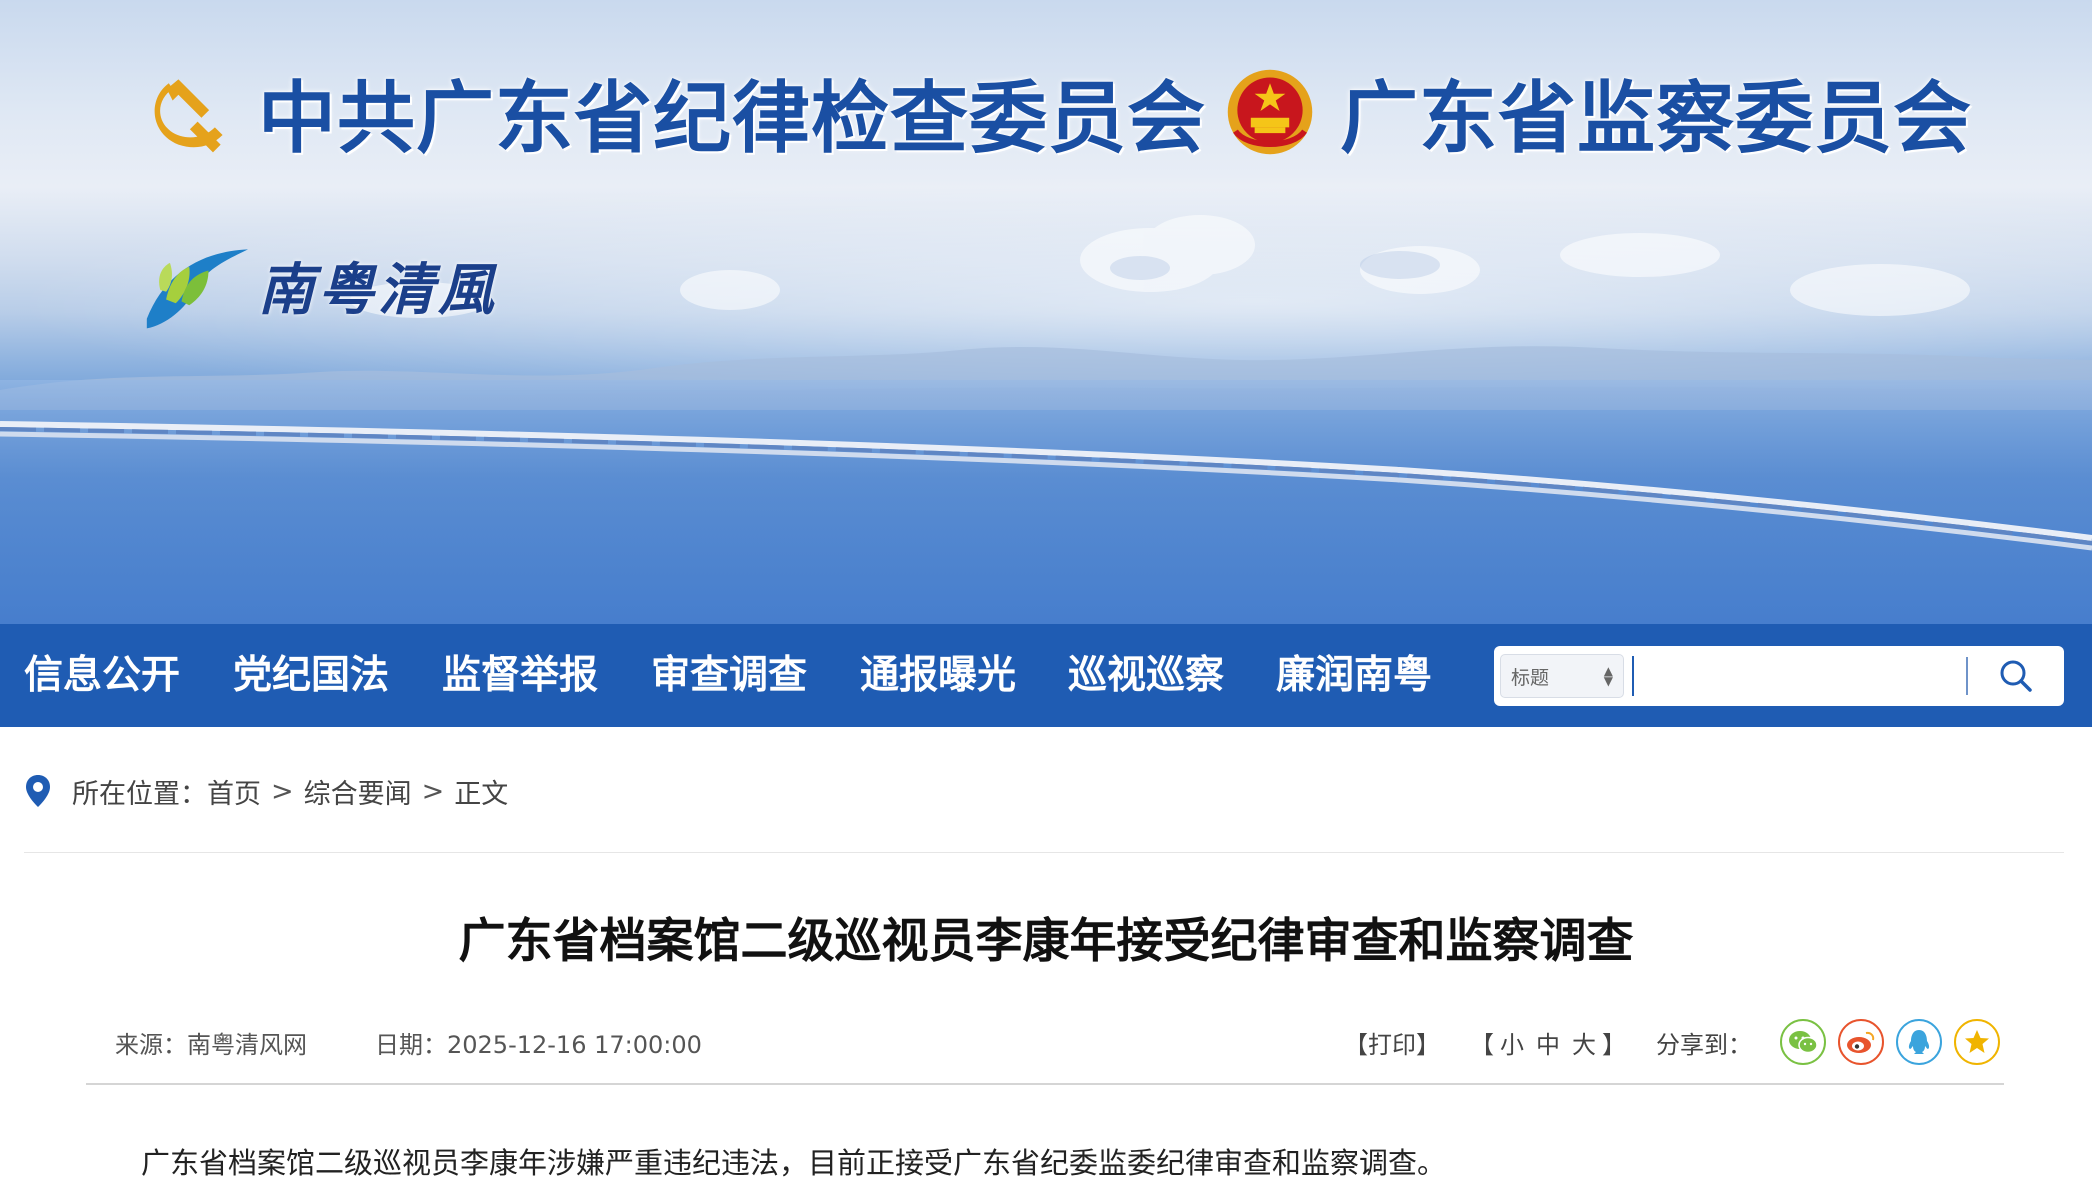 The width and height of the screenshot is (2092, 1198). I want to click on breadcrumb-news: 综合要闻, so click(358, 791).